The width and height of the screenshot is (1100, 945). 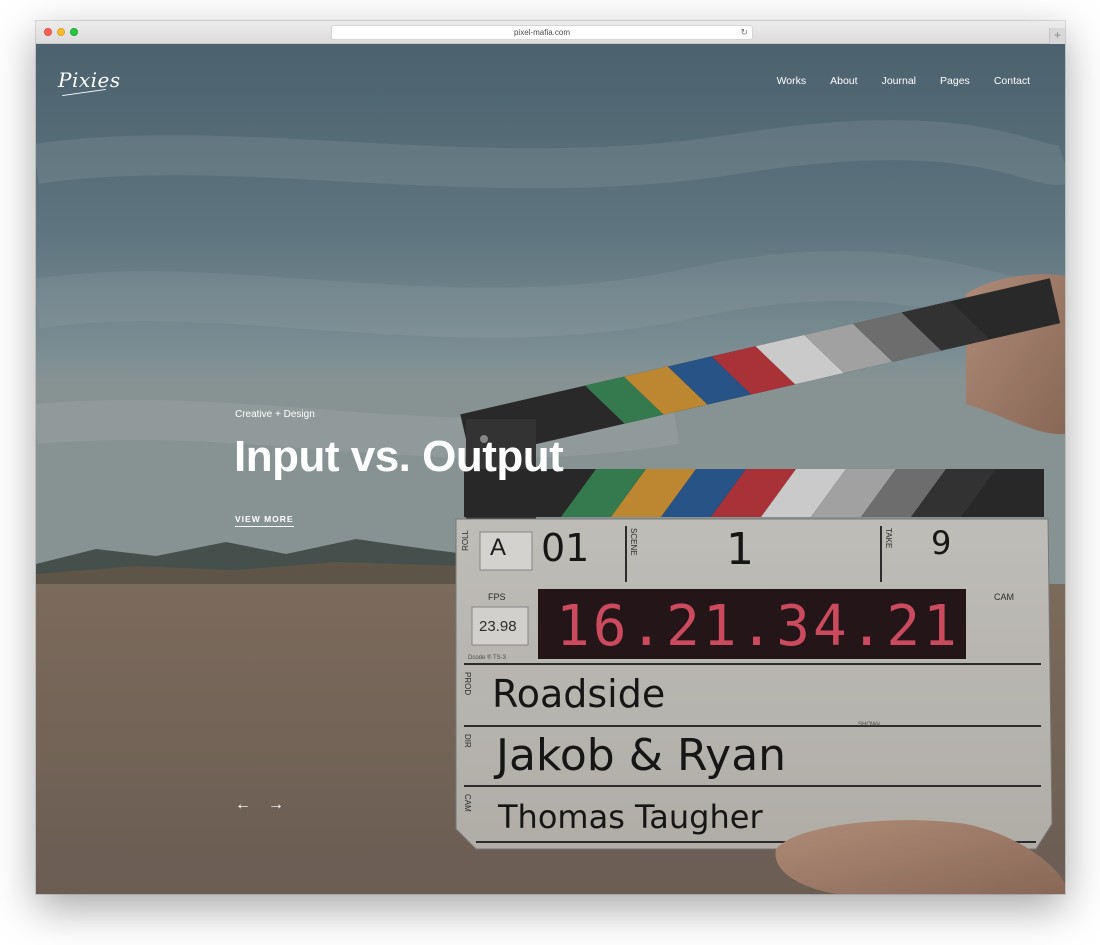 What do you see at coordinates (48, 32) in the screenshot?
I see `close-window-button` at bounding box center [48, 32].